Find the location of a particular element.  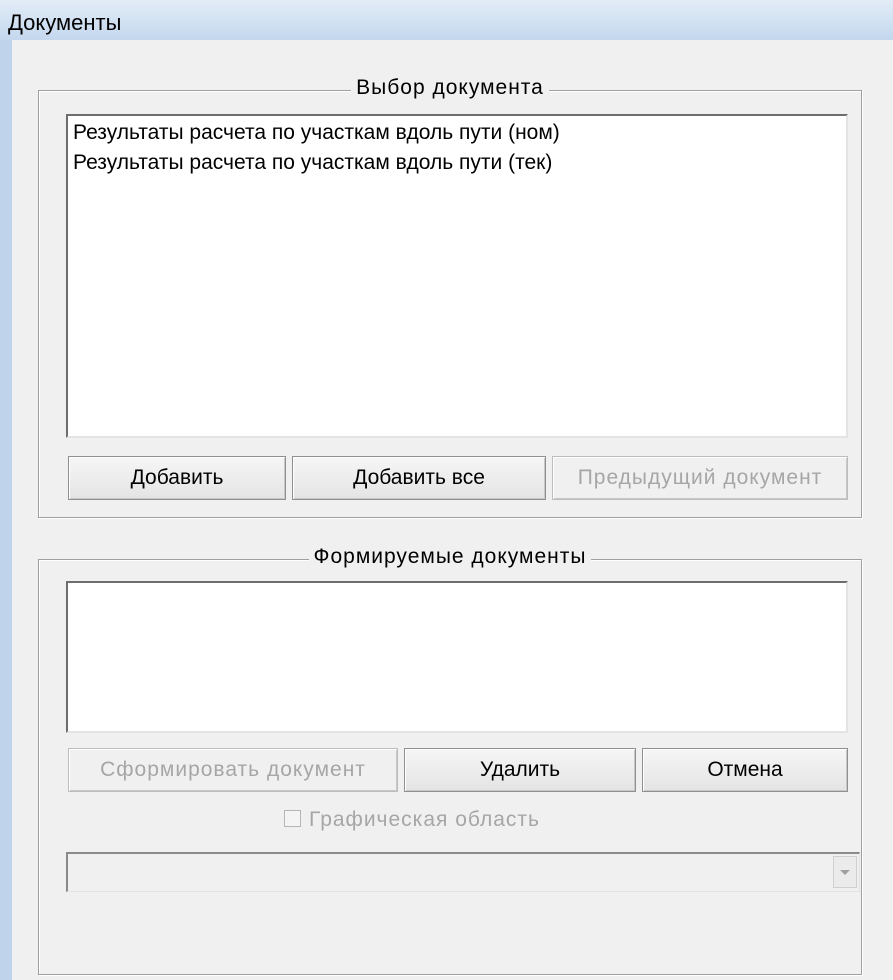

document-selection-group-title: Выбор документа is located at coordinates (450, 87).